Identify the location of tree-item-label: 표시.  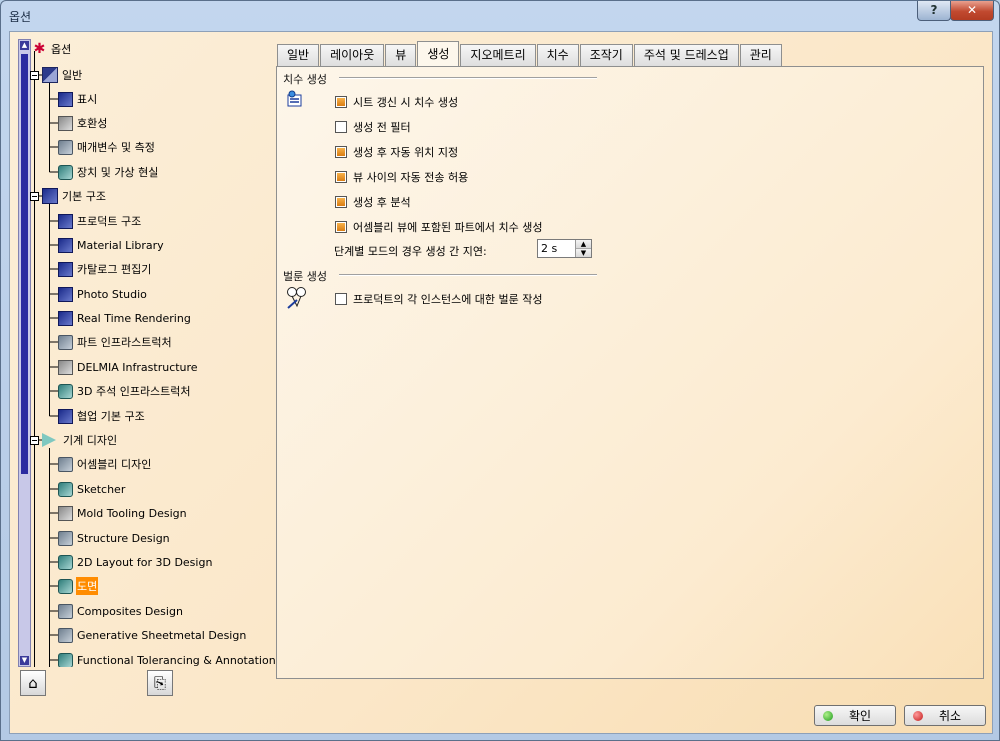
(87, 99).